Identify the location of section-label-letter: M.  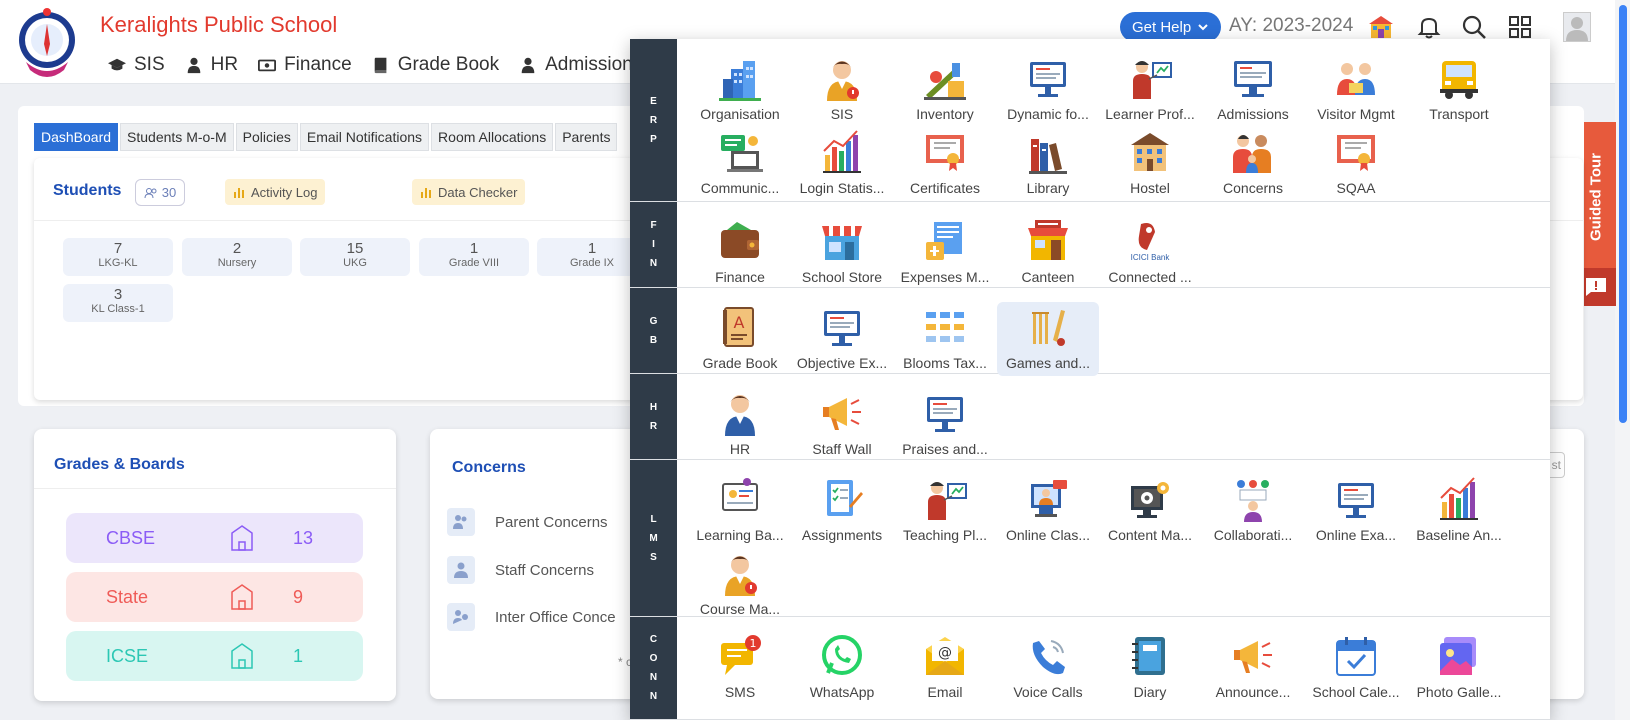
(653, 538).